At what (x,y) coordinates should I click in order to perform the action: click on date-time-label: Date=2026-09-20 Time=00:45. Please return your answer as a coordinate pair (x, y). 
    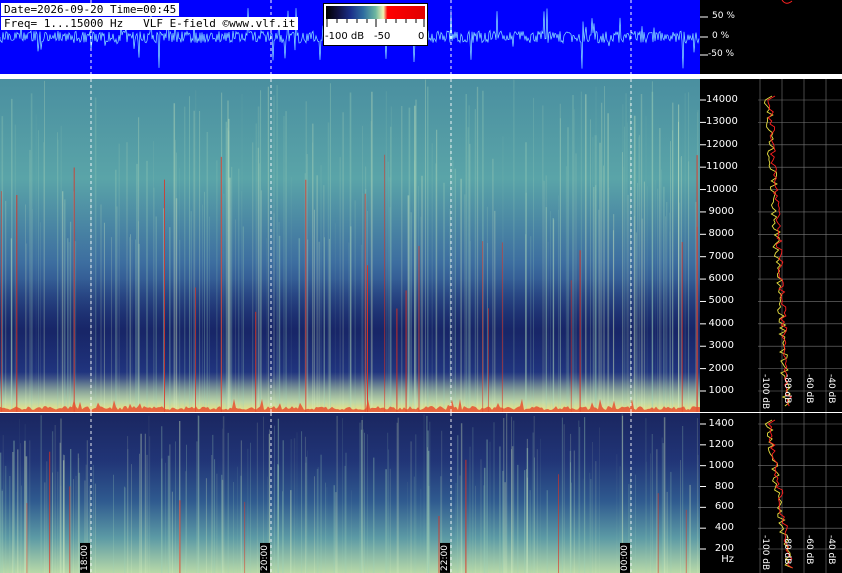
    Looking at the image, I should click on (90, 9).